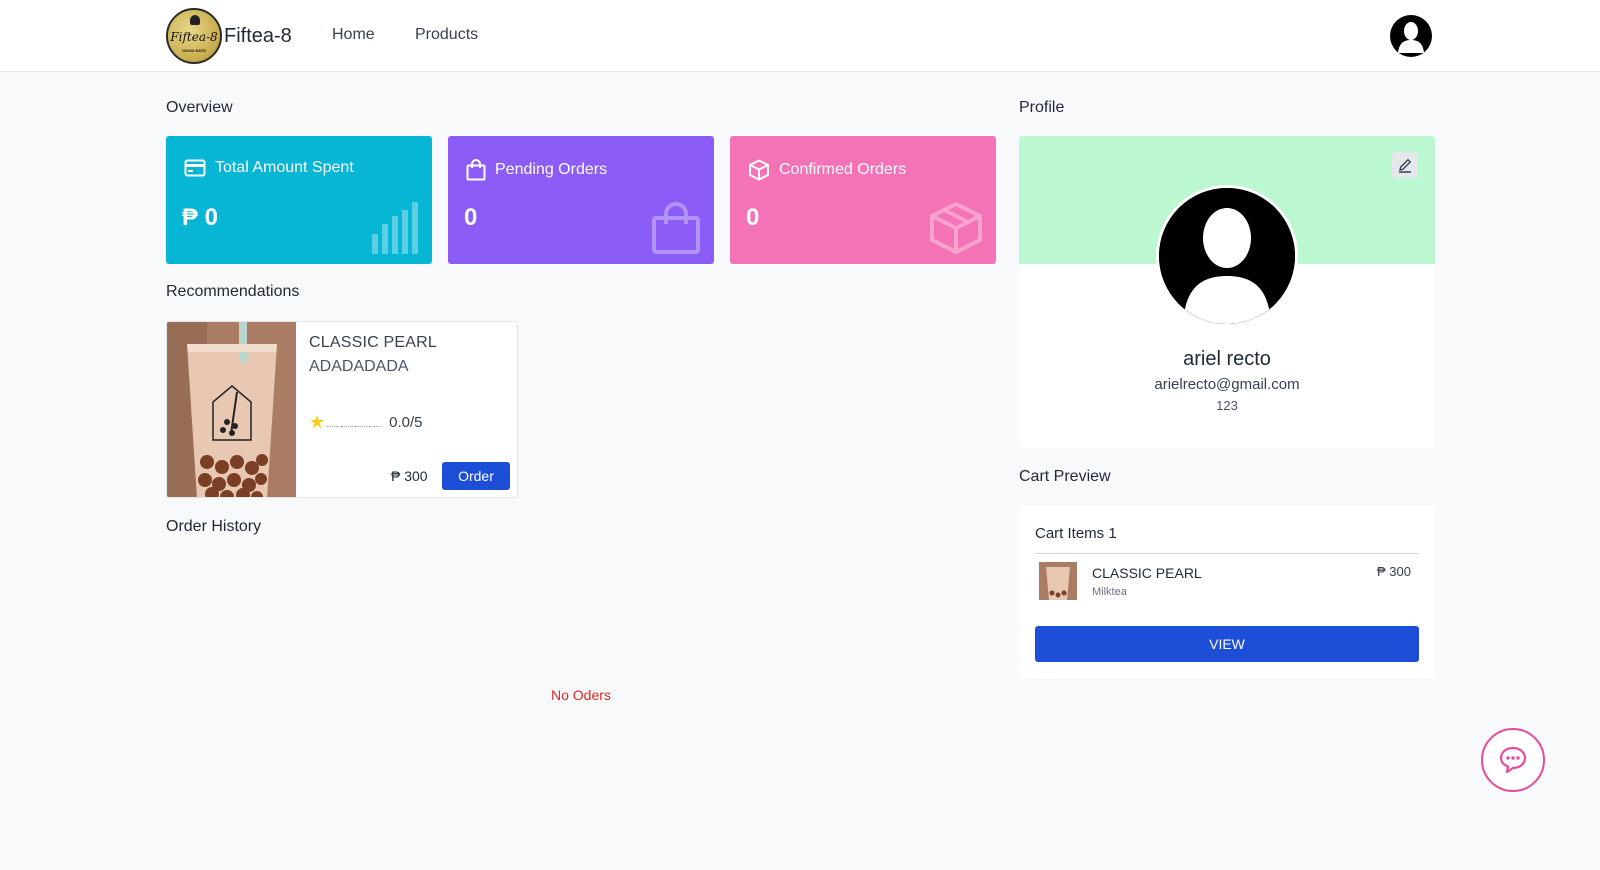  Describe the element at coordinates (471, 217) in the screenshot. I see `stat-value-pending-orders: 0` at that location.